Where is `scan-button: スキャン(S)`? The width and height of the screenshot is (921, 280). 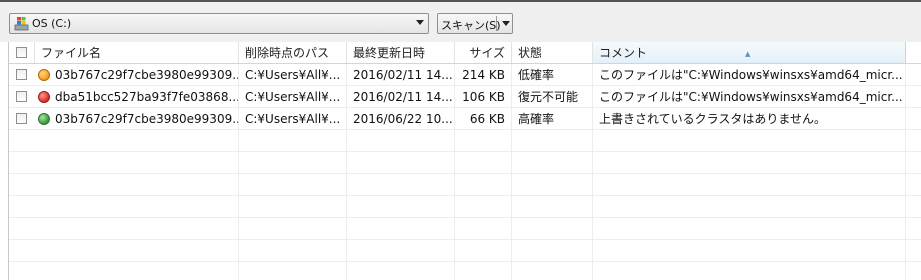
scan-button: スキャン(S) is located at coordinates (475, 23).